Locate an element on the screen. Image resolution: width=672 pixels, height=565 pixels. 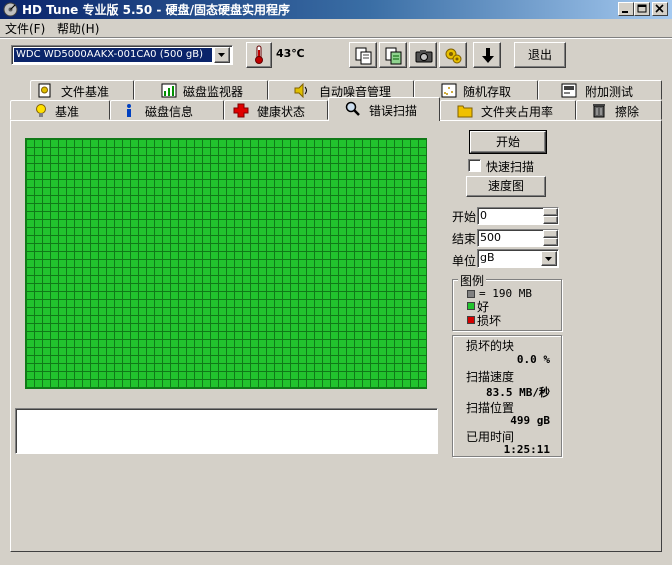
tab-label: 磁盘监视器 is located at coordinates (213, 92).